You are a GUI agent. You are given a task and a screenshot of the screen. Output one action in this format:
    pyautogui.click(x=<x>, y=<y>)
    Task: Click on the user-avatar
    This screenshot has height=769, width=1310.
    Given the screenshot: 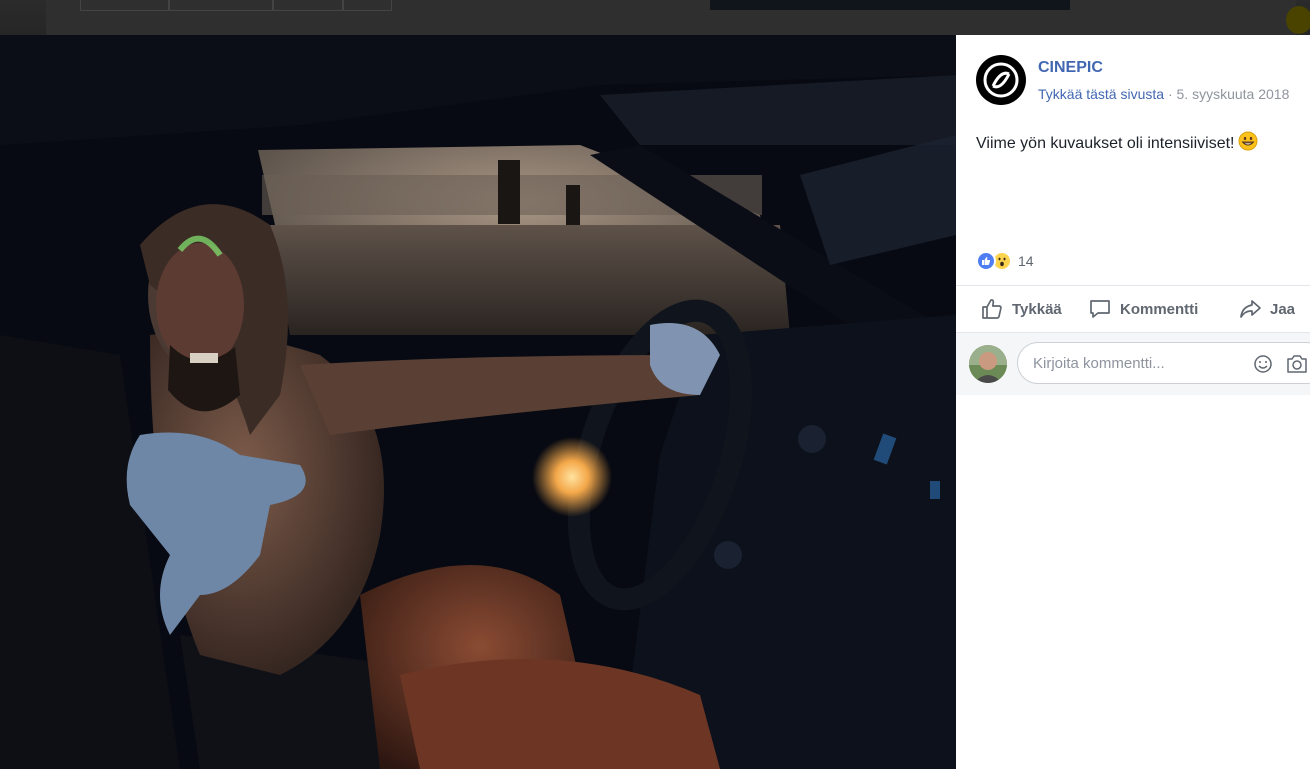 What is the action you would take?
    pyautogui.click(x=988, y=364)
    